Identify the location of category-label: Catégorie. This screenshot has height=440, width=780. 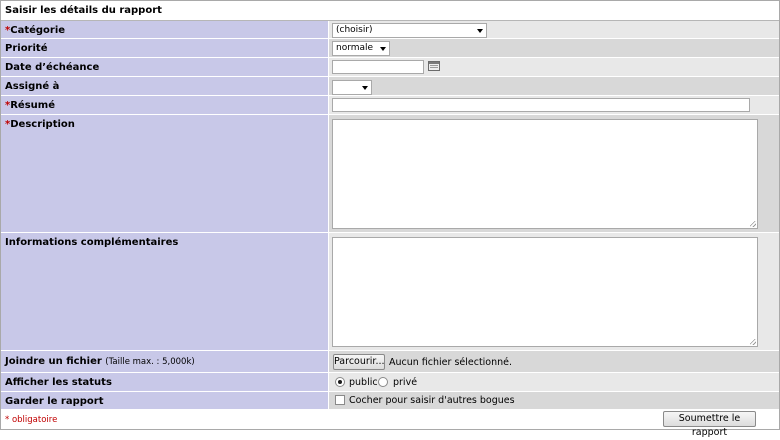
(38, 30).